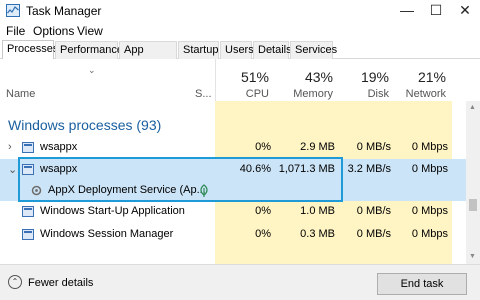 The width and height of the screenshot is (480, 300). What do you see at coordinates (15, 282) in the screenshot?
I see `collapse-circle-icon: ⌃` at bounding box center [15, 282].